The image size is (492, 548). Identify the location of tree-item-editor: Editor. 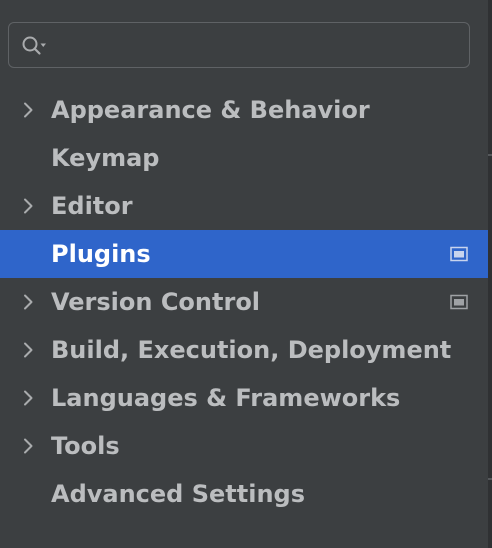
(244, 206).